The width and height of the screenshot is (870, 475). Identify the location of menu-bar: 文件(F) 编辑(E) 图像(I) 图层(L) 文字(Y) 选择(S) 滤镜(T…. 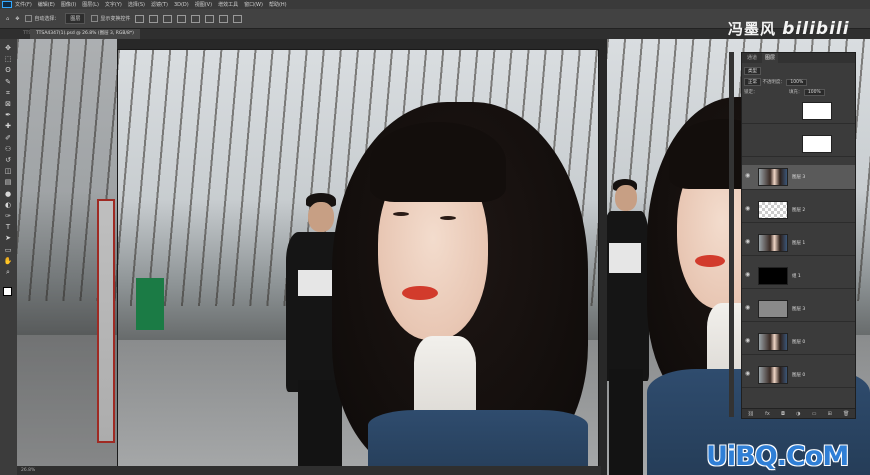
(435, 4).